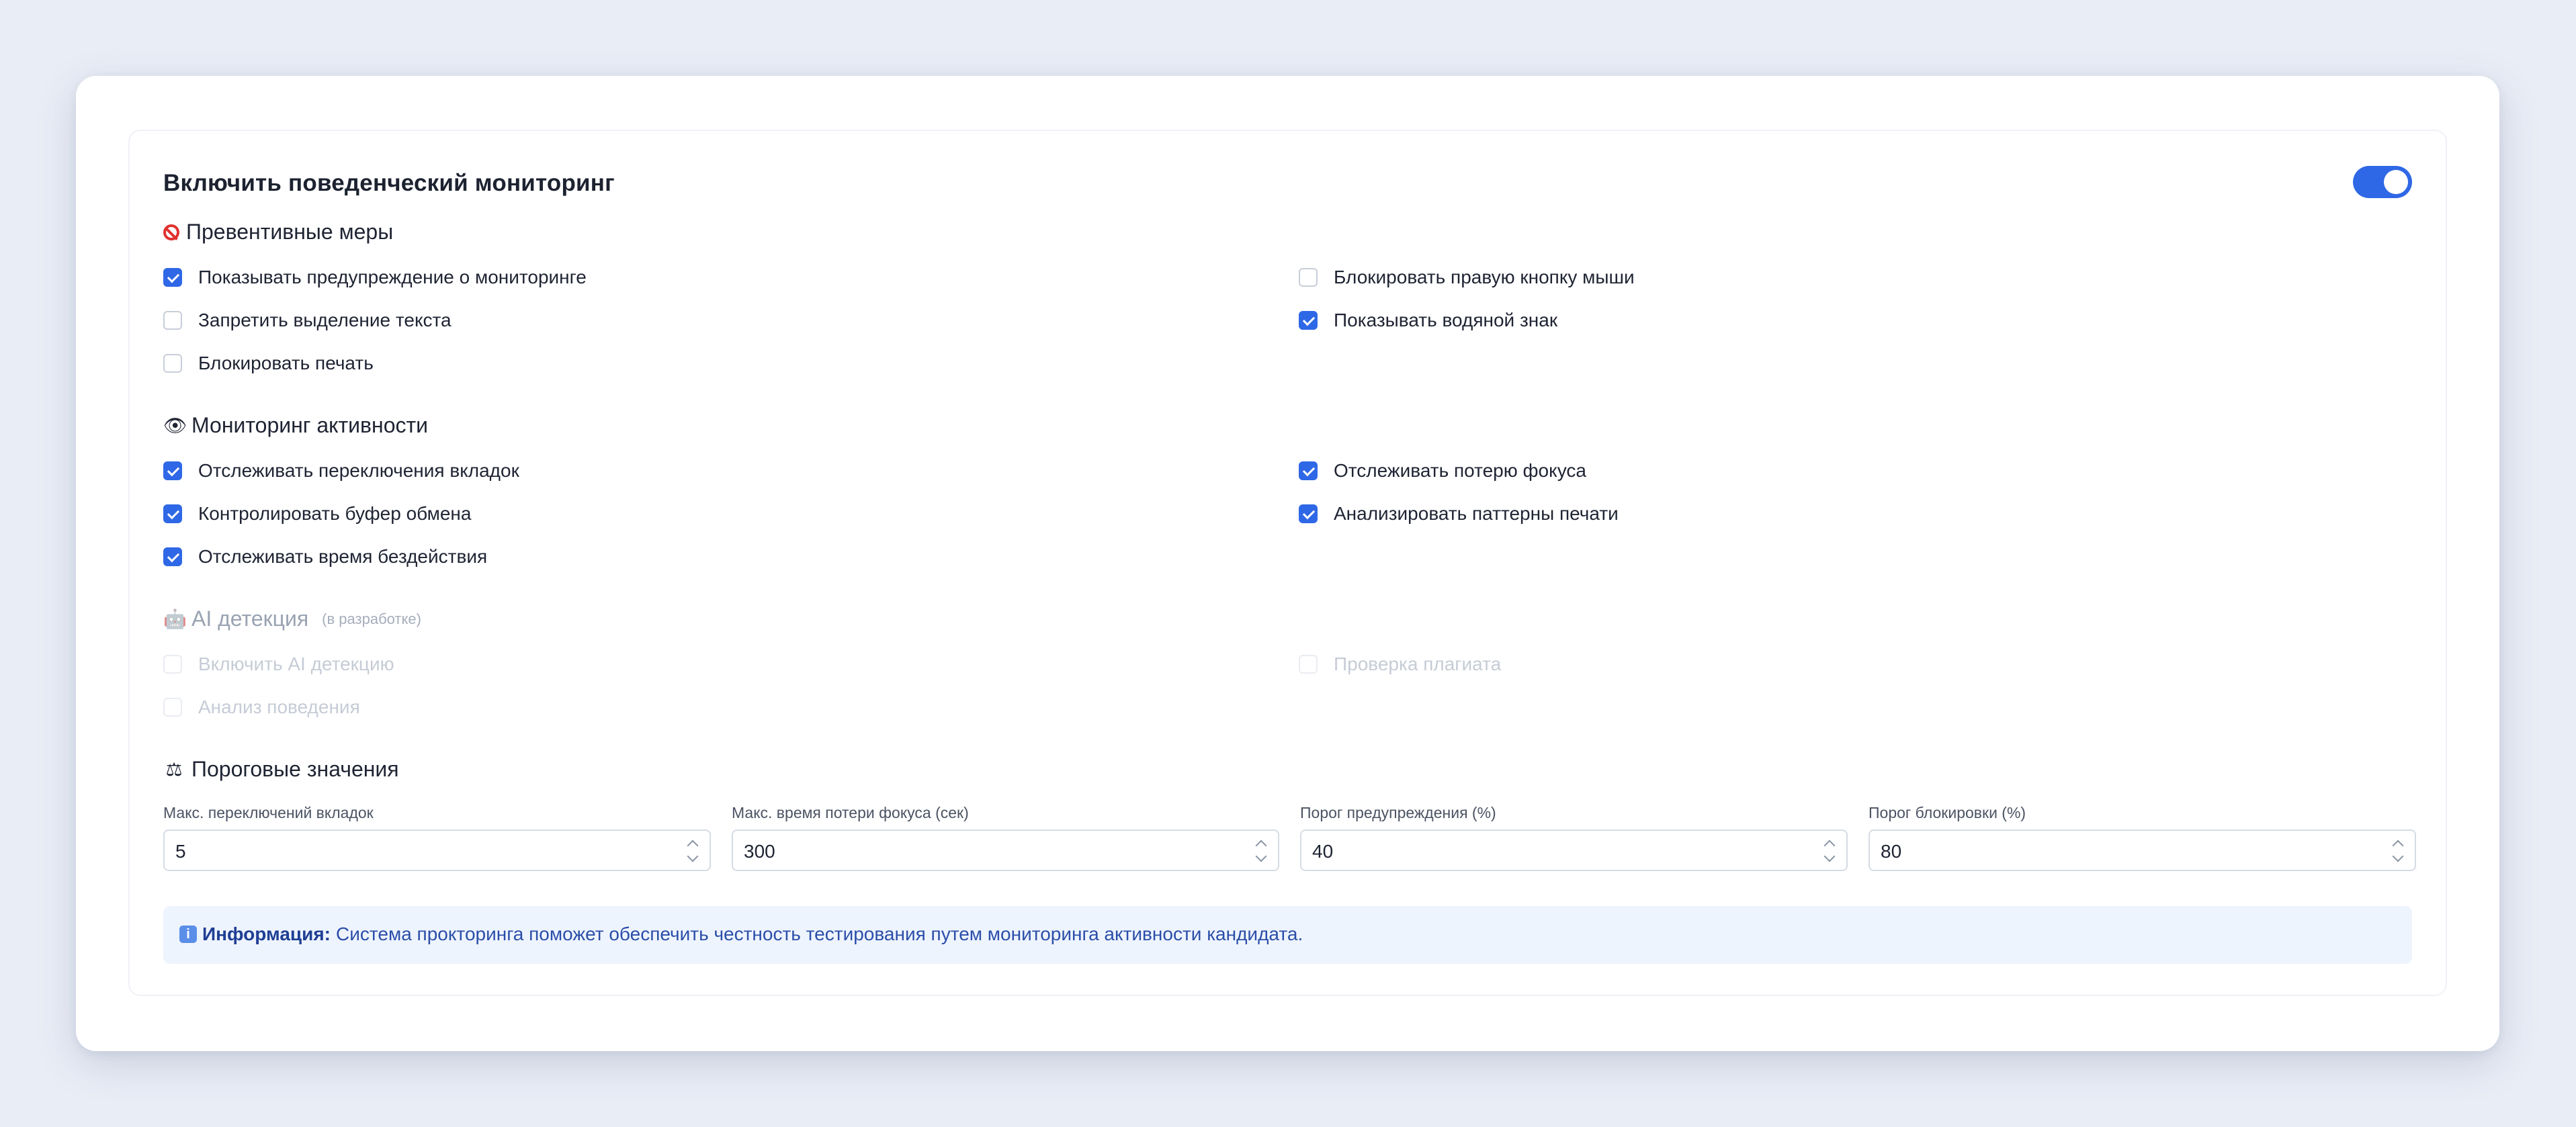  I want to click on info-icon: i, so click(188, 934).